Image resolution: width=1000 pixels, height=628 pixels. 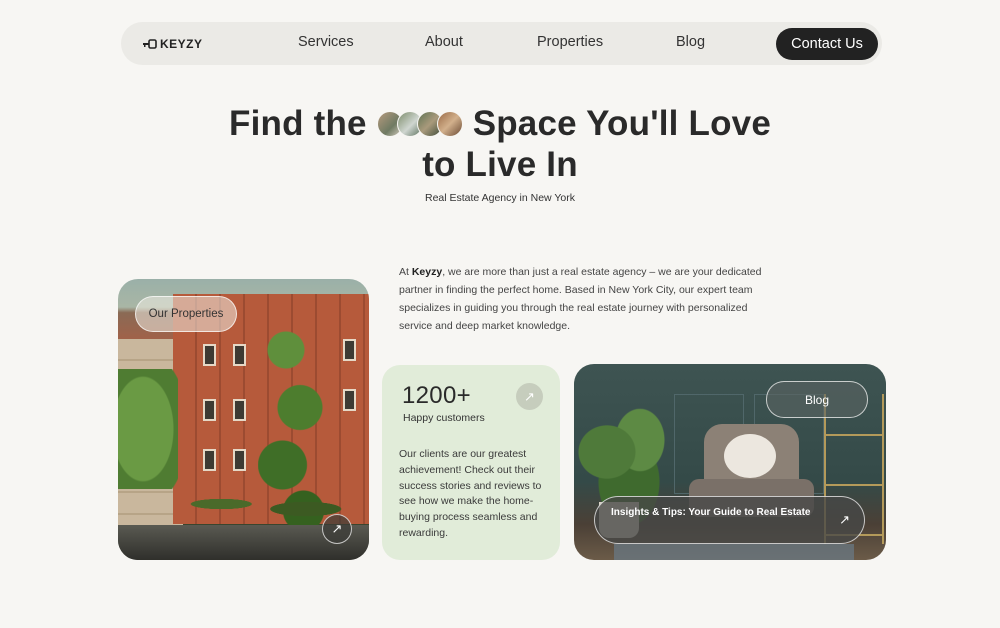 I want to click on hero-subtitle: Real Estate Agency in New York, so click(x=499, y=198).